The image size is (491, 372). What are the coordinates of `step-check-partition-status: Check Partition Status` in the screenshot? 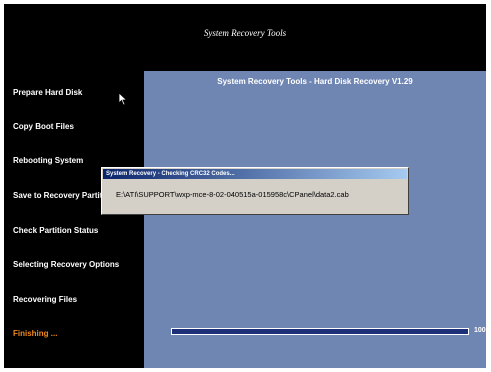 It's located at (56, 230).